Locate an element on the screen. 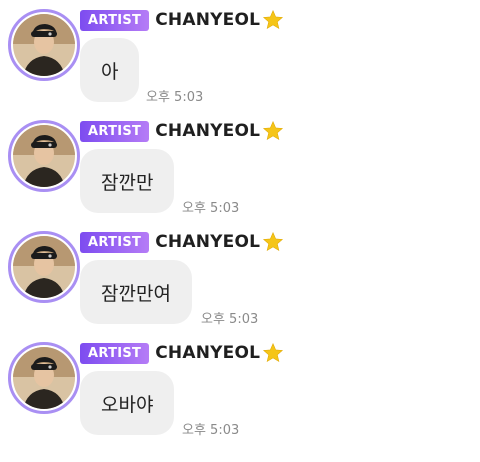 The width and height of the screenshot is (480, 462). message-bubble: 잠깐만여 is located at coordinates (136, 292).